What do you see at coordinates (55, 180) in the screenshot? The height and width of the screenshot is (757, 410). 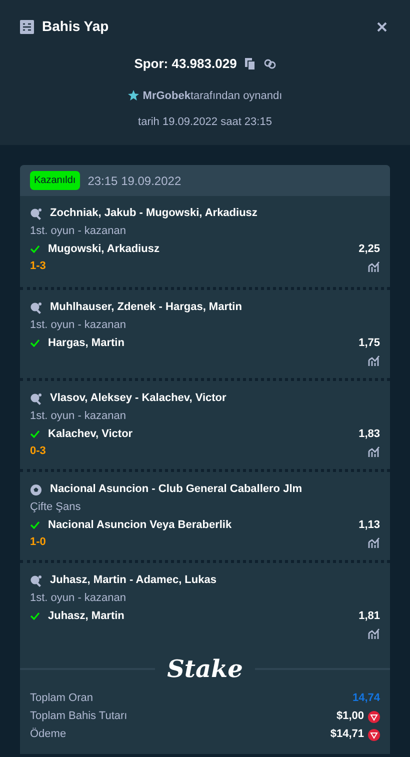 I see `status-badge: Kazanıldı` at bounding box center [55, 180].